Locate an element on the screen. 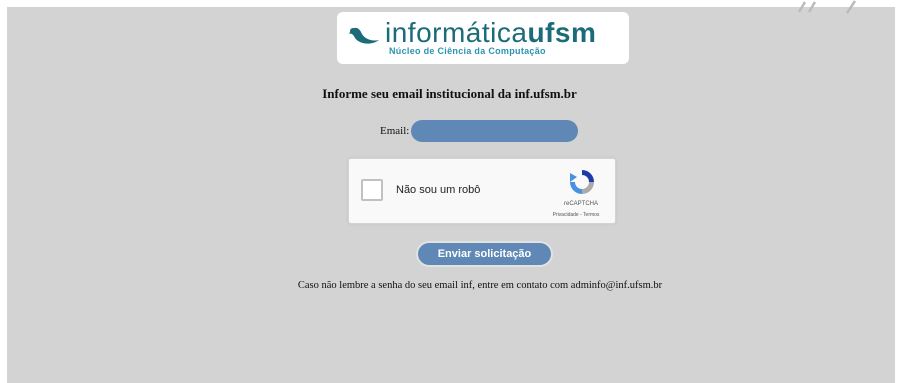 The height and width of the screenshot is (383, 899). logo-subtitle: Núcleo de Ciência da Computação is located at coordinates (467, 51).